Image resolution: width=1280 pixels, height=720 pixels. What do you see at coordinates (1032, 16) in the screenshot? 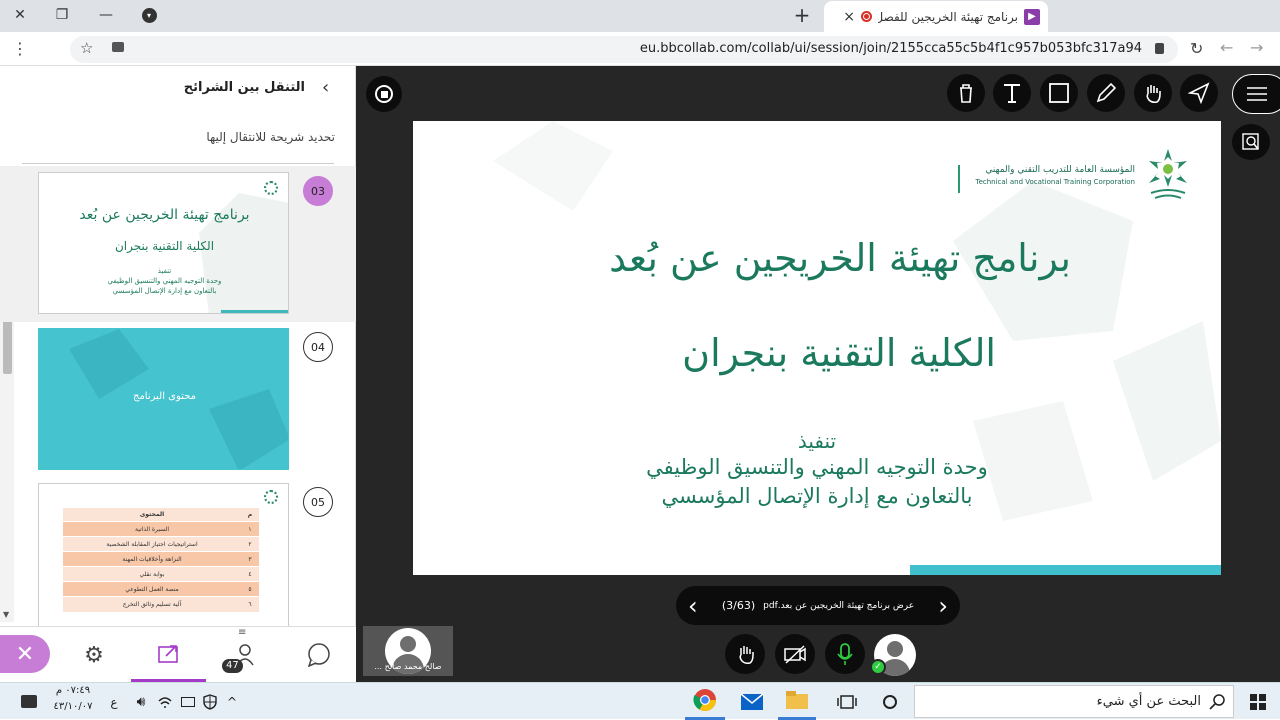
I see `collaborate-favicon-icon: ▶` at bounding box center [1032, 16].